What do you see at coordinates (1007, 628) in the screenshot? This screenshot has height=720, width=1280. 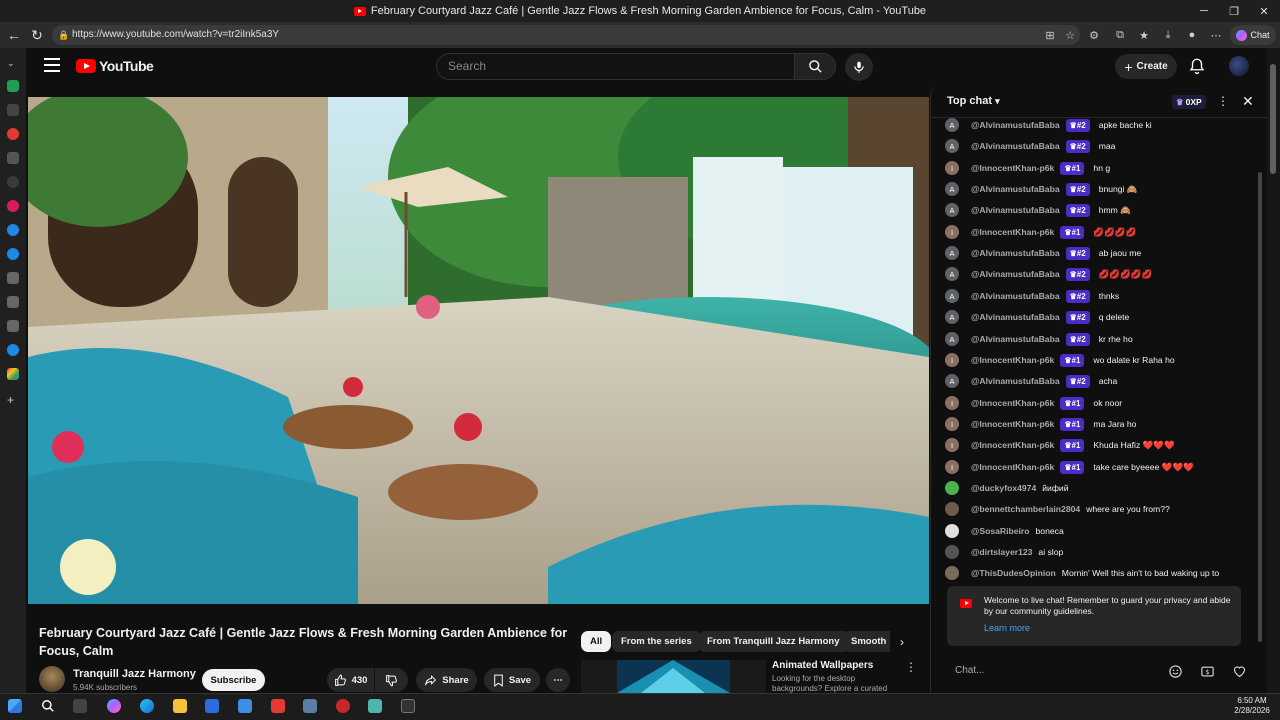 I see `learn-more-link: Learn more` at bounding box center [1007, 628].